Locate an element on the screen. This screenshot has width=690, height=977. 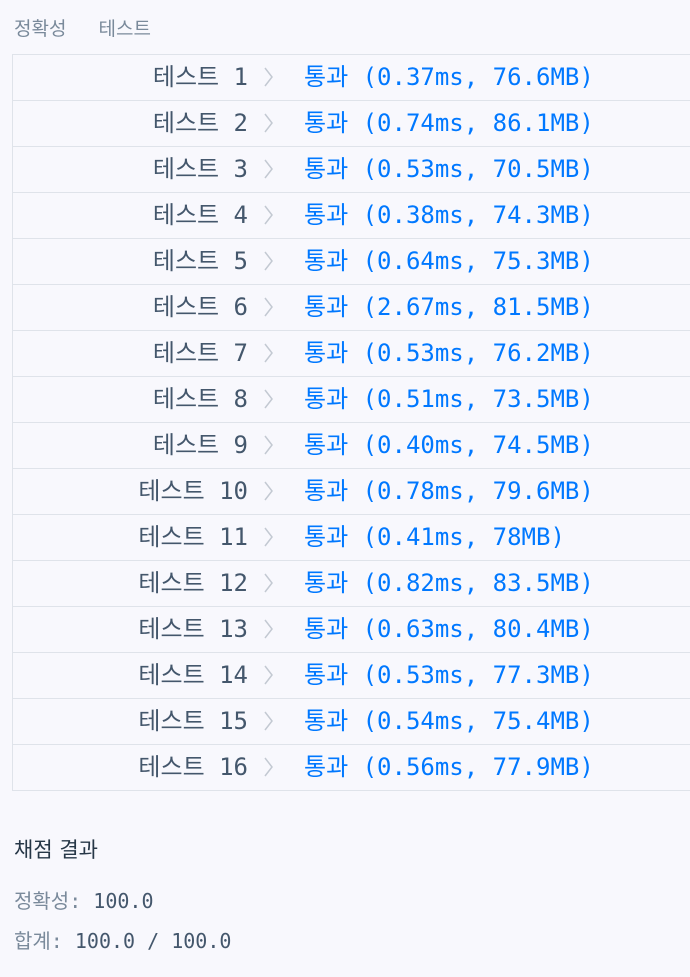
test-row: 테스트 2 통과 (0.74ms, 86.1MB) is located at coordinates (351, 124).